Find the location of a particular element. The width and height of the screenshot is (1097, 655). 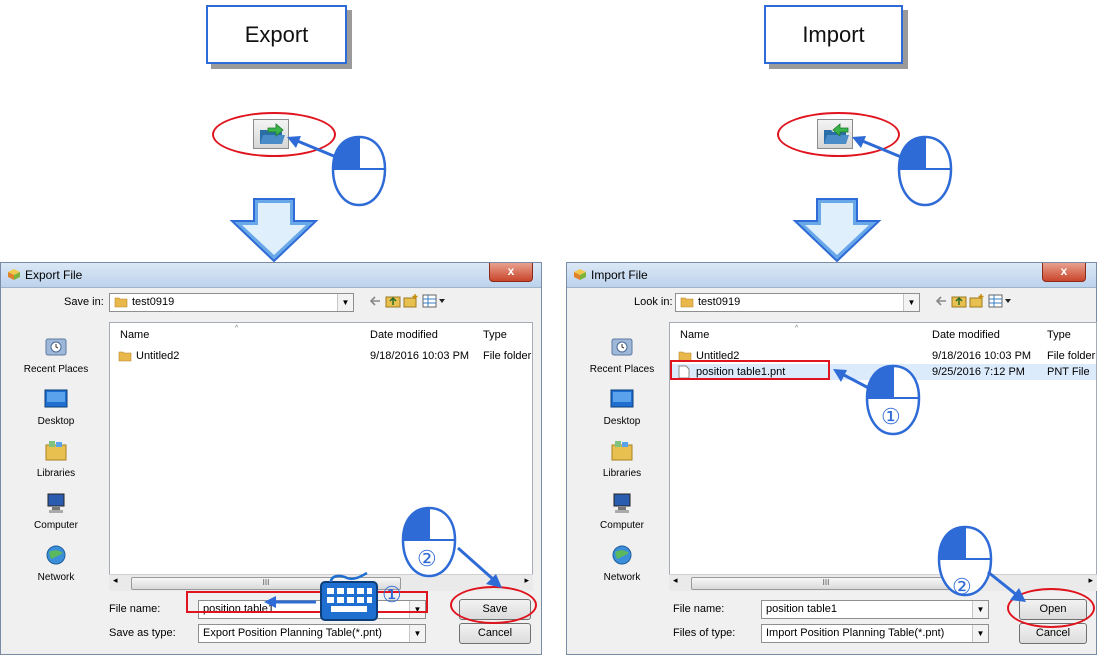

scroll-thumb: III is located at coordinates (826, 583).